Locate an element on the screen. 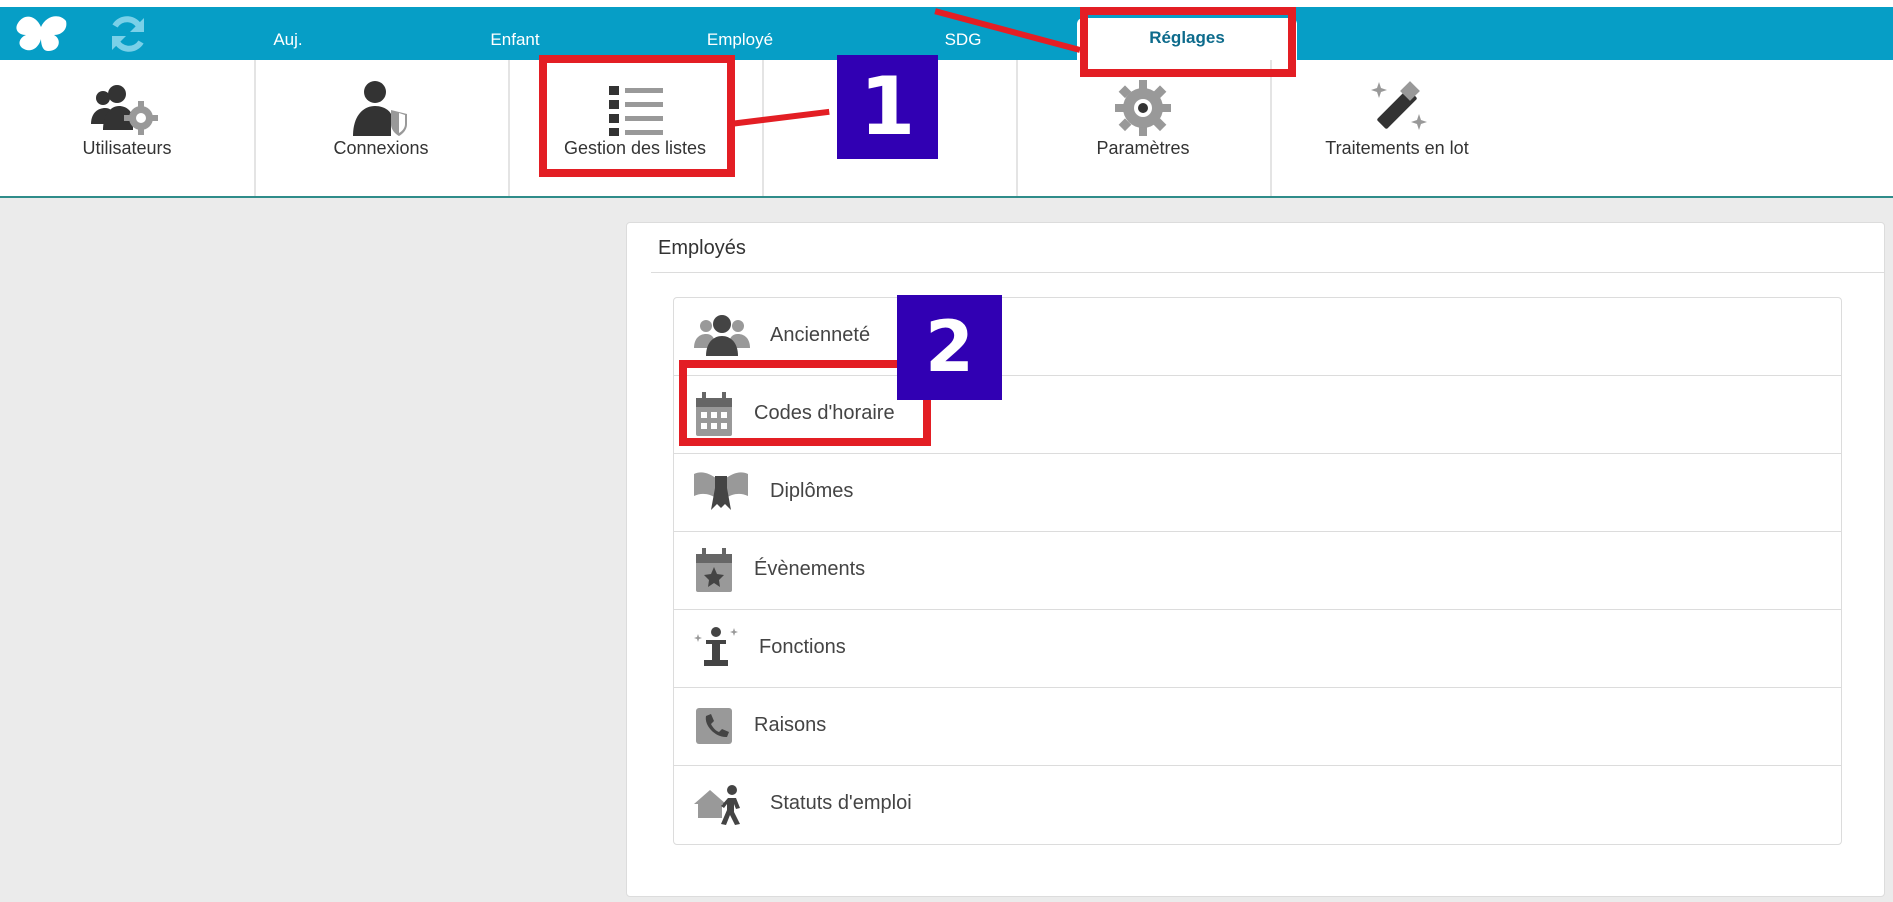 This screenshot has width=1893, height=902. divider is located at coordinates (1267, 272).